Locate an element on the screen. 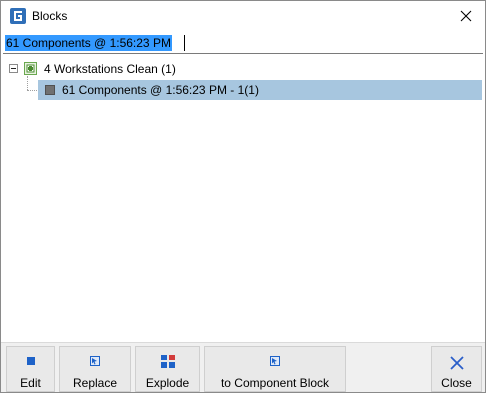 This screenshot has width=486, height=393. to-component-block-label: to Component Block is located at coordinates (275, 383).